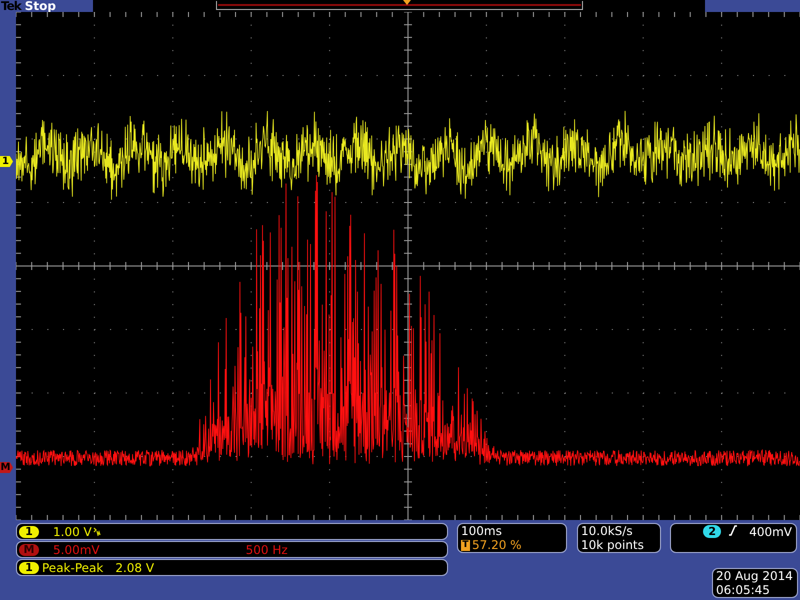 The width and height of the screenshot is (800, 600). I want to click on brand-logo: Tek, so click(11, 6).